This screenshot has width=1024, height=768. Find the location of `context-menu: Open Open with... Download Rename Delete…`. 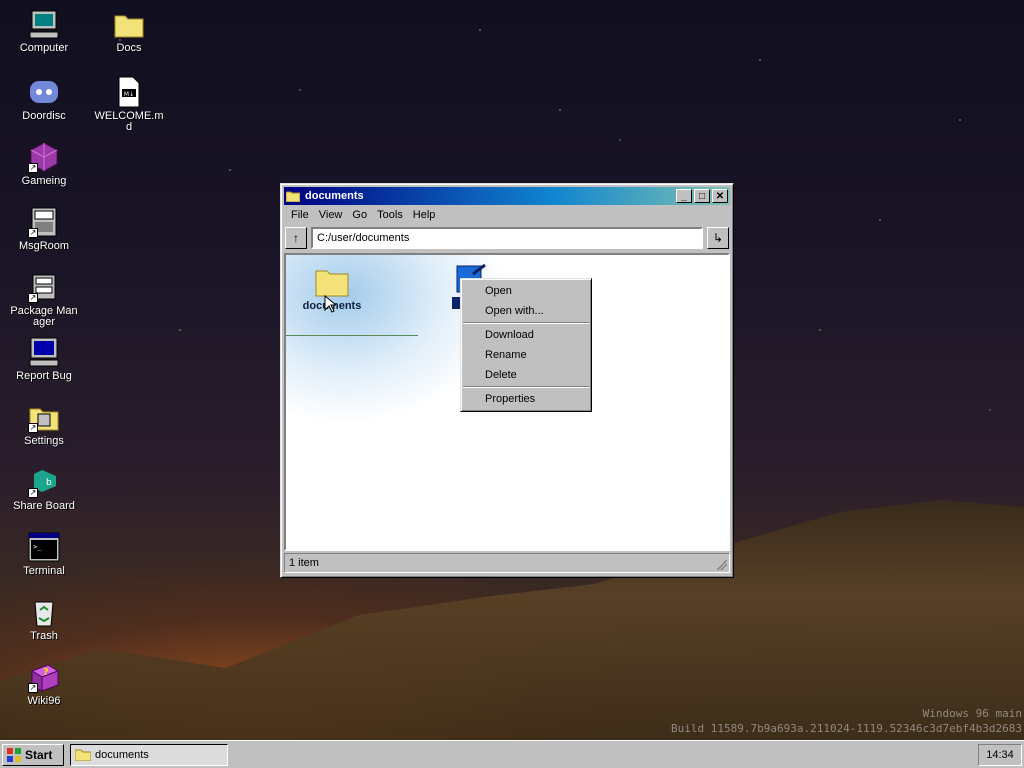

context-menu: Open Open with... Download Rename Delete… is located at coordinates (526, 345).